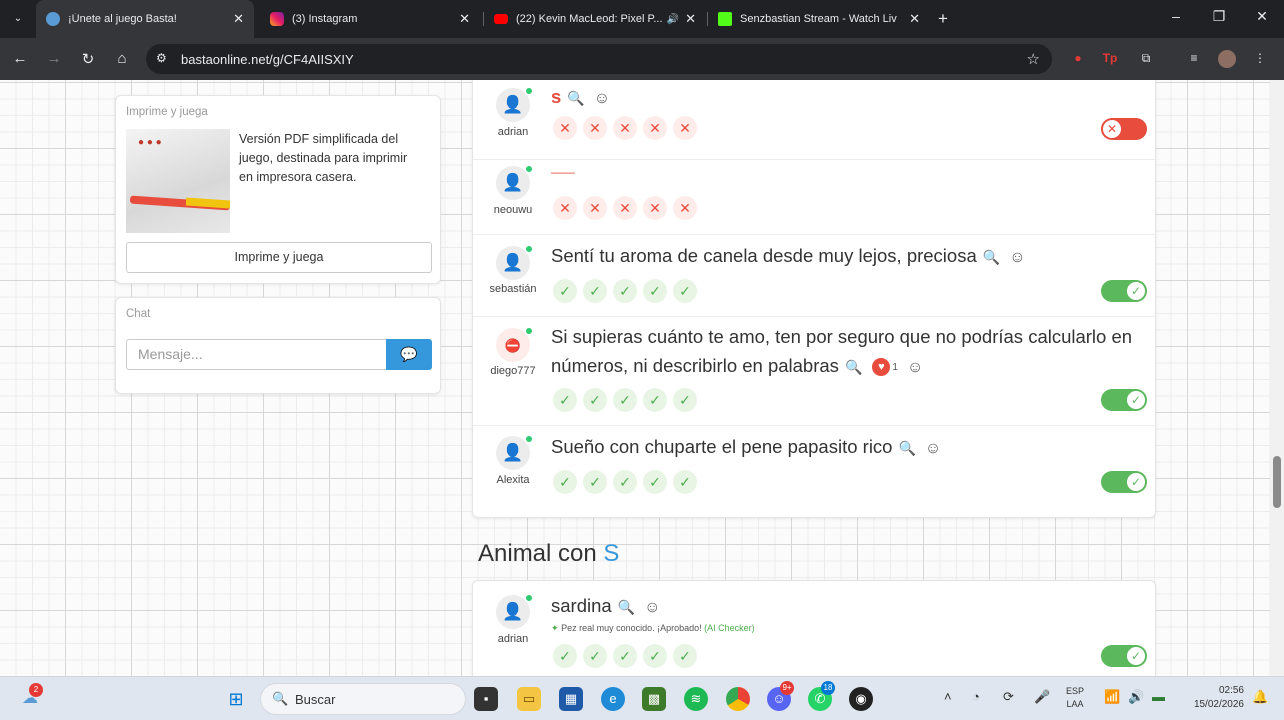 The height and width of the screenshot is (720, 1284). I want to click on search-placeholder: Buscar, so click(315, 699).